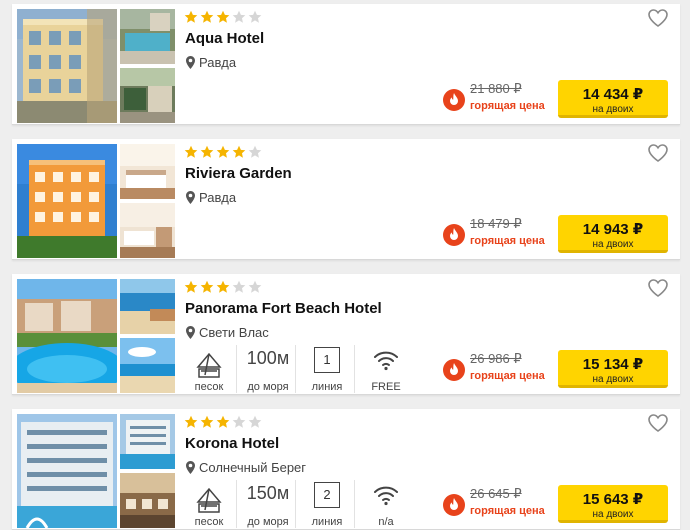  Describe the element at coordinates (232, 443) in the screenshot. I see `hotel-name: Korona Hotel` at that location.